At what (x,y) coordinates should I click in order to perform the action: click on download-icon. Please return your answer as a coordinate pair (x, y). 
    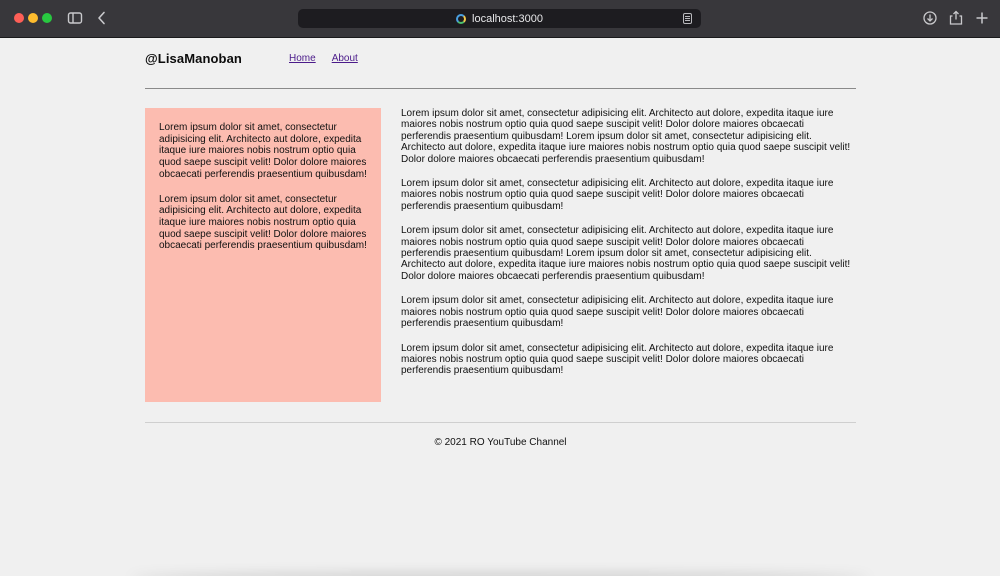
    Looking at the image, I should click on (930, 18).